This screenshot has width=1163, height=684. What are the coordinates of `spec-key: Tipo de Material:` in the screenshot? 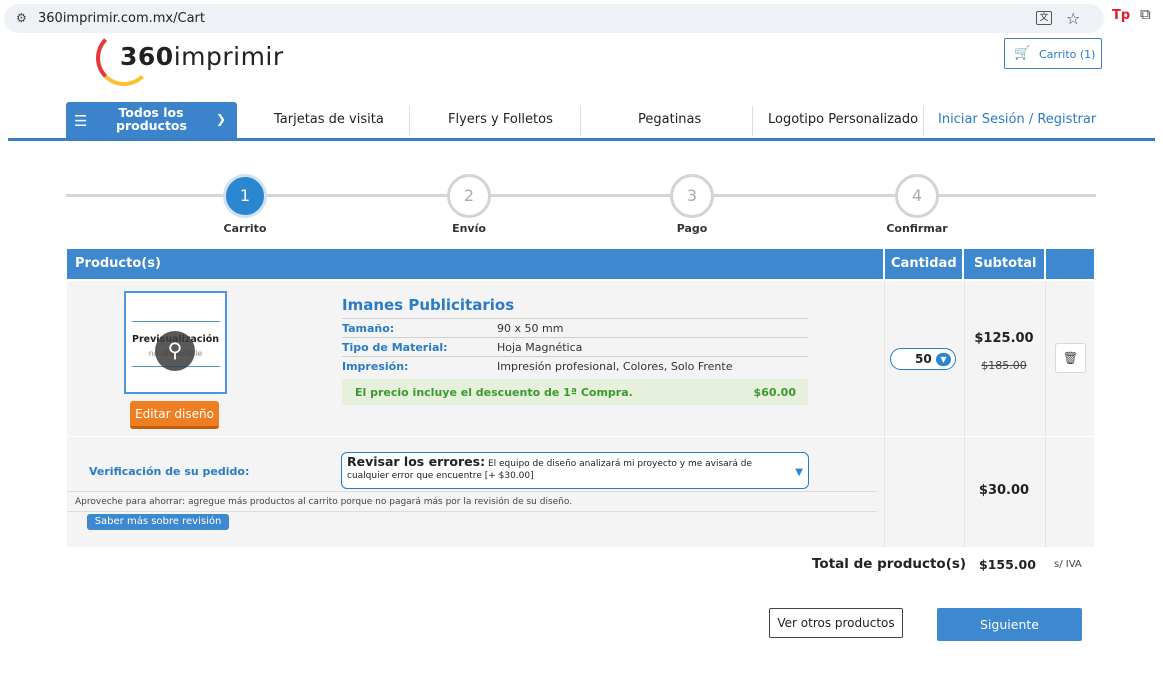 It's located at (395, 347).